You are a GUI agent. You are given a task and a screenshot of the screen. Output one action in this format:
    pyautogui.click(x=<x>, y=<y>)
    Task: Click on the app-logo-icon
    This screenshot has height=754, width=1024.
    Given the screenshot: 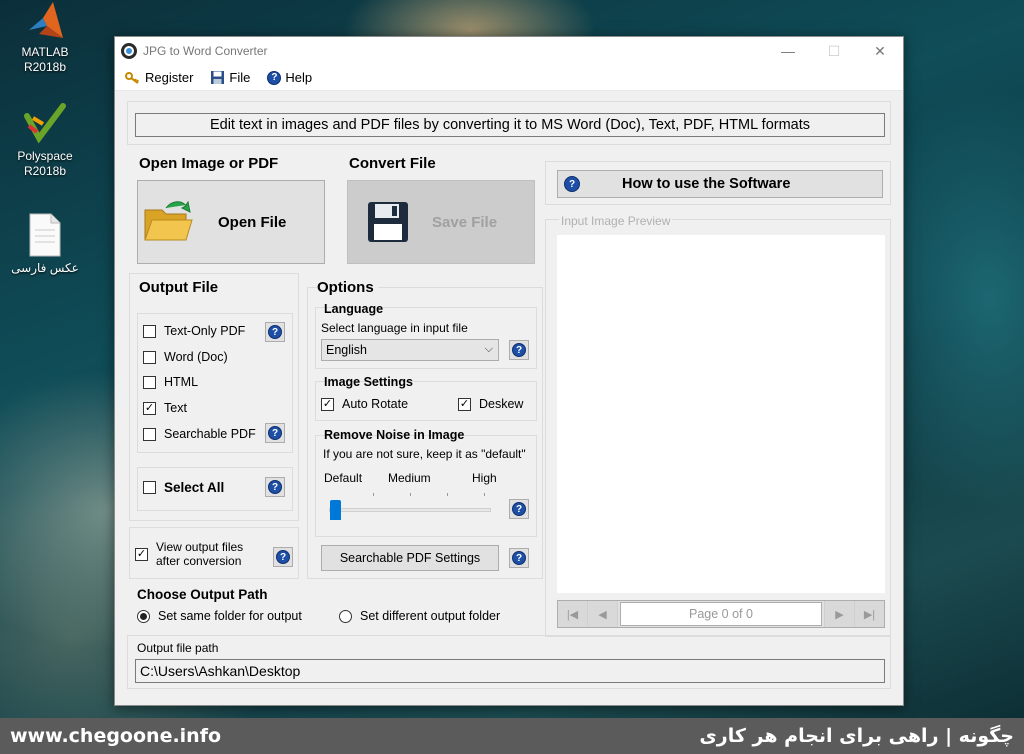 What is the action you would take?
    pyautogui.click(x=129, y=51)
    